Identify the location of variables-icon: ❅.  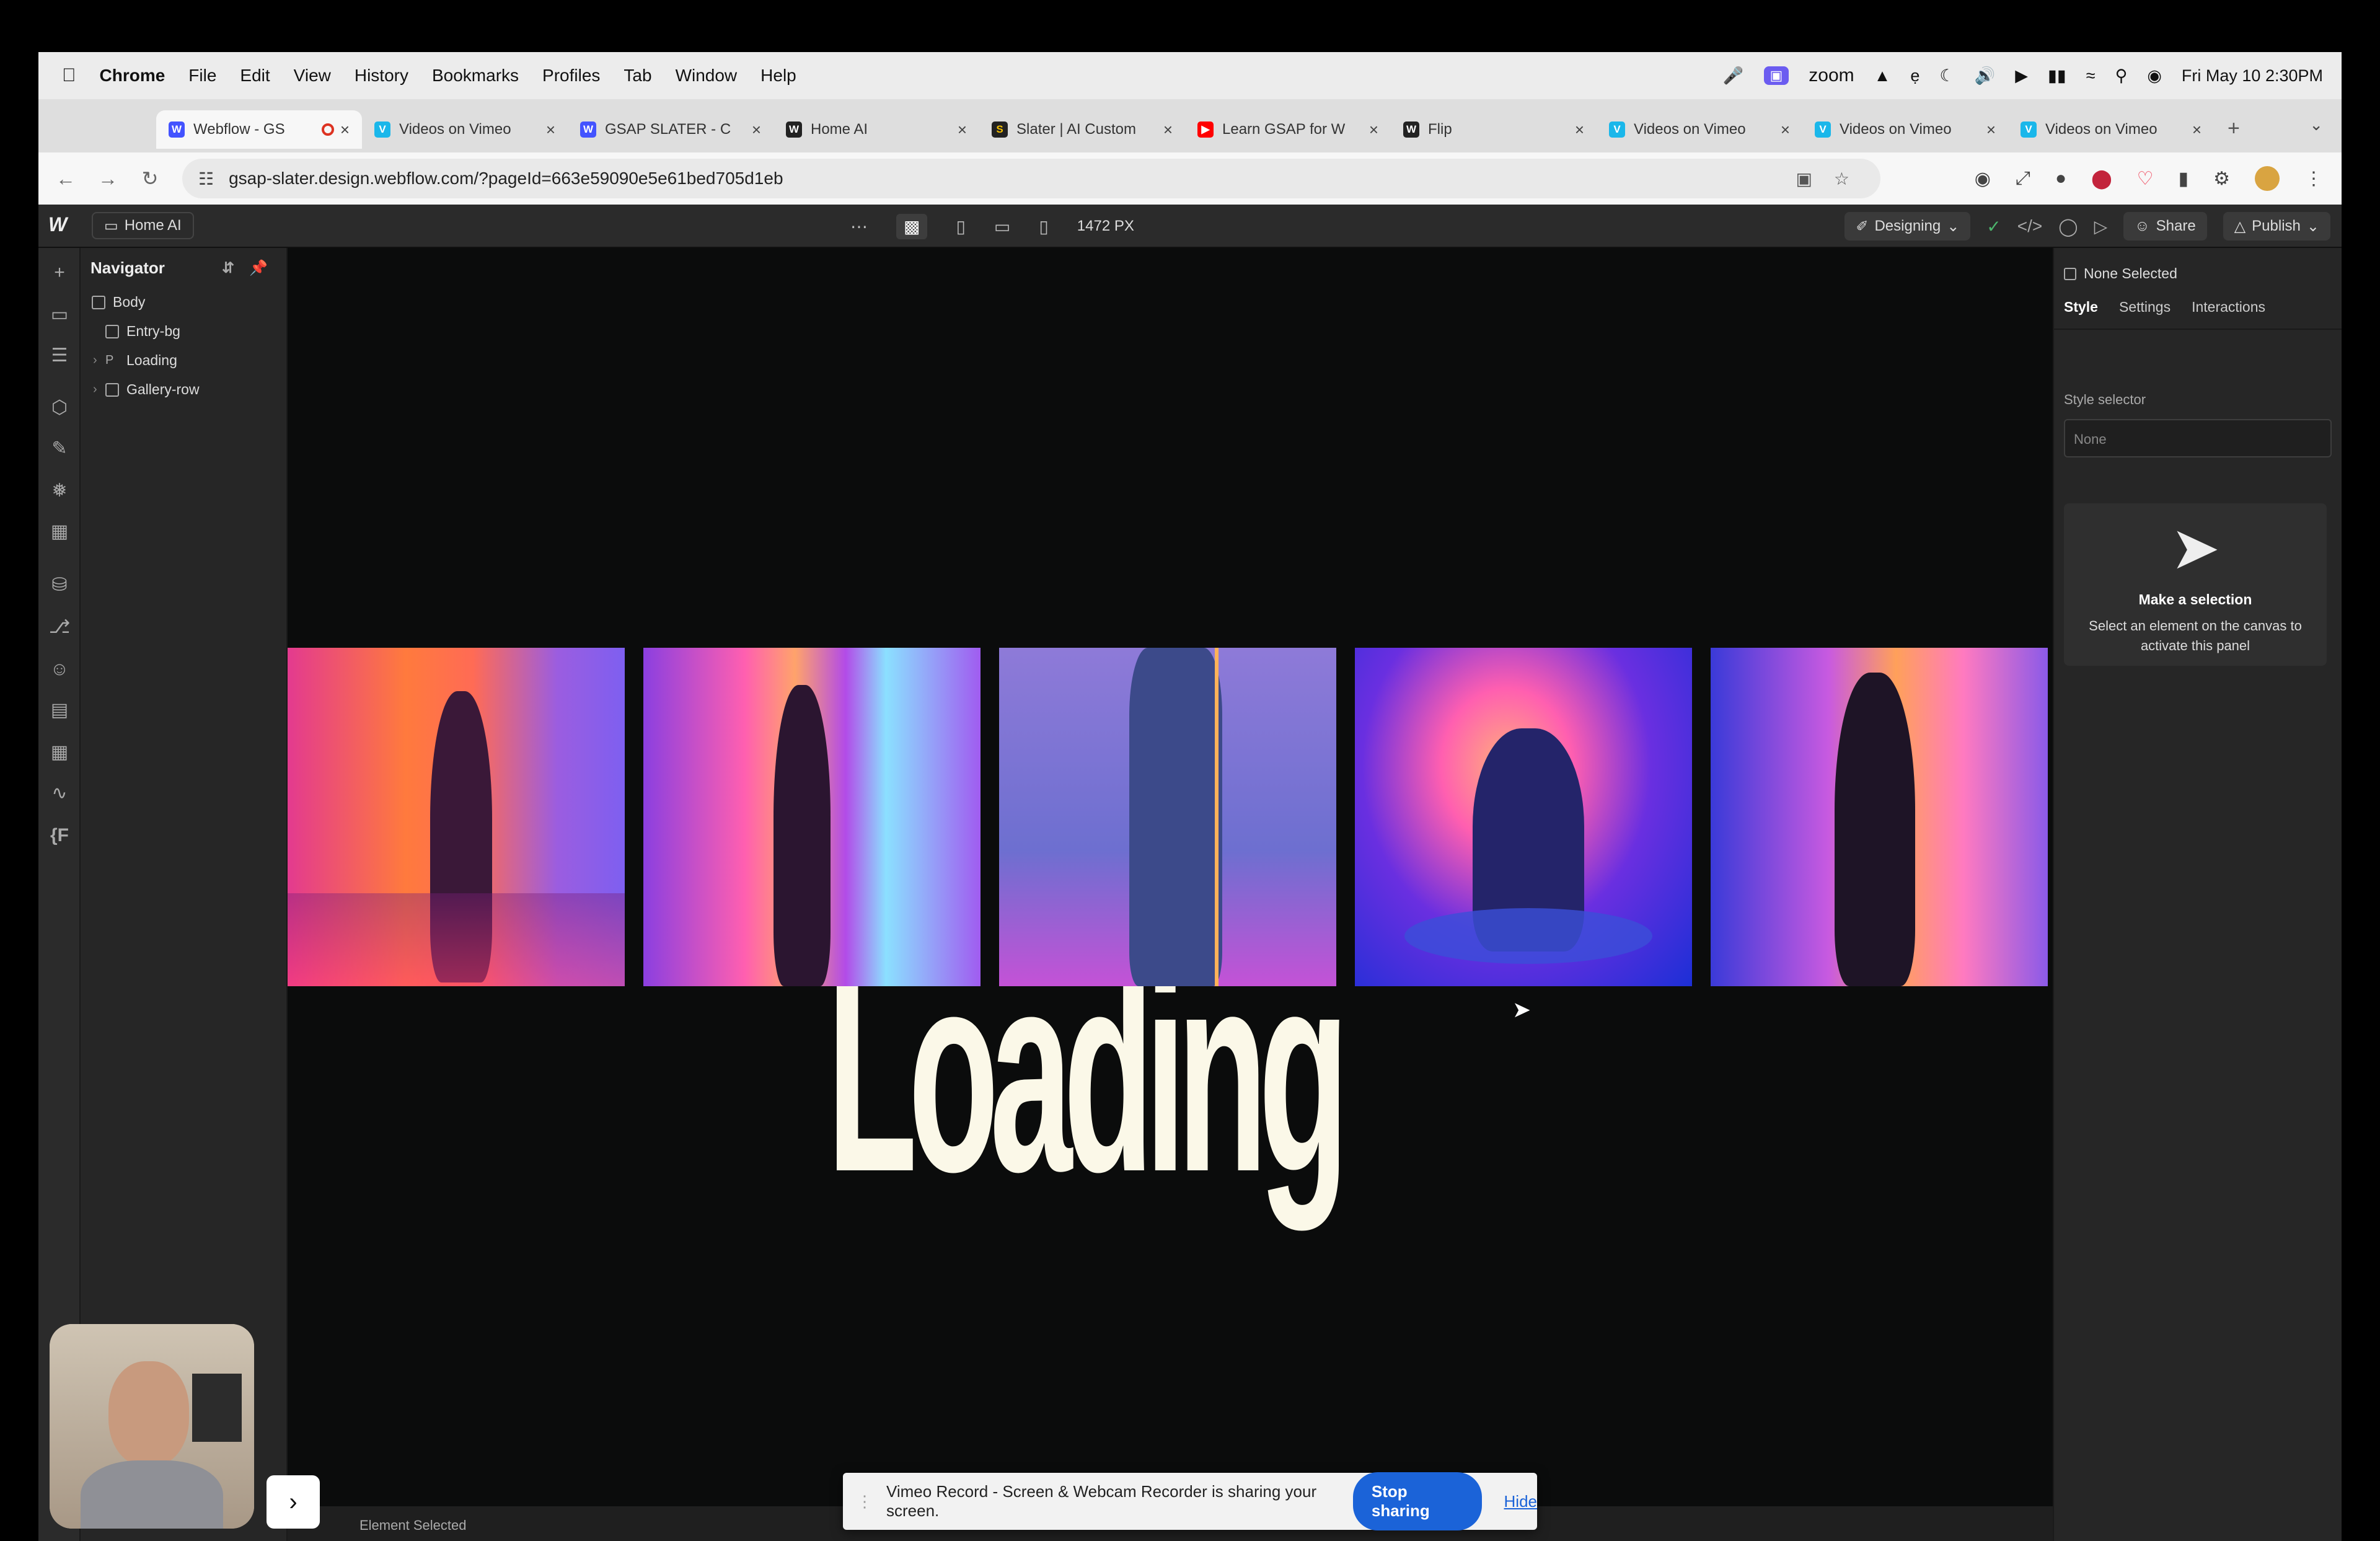
(59, 491).